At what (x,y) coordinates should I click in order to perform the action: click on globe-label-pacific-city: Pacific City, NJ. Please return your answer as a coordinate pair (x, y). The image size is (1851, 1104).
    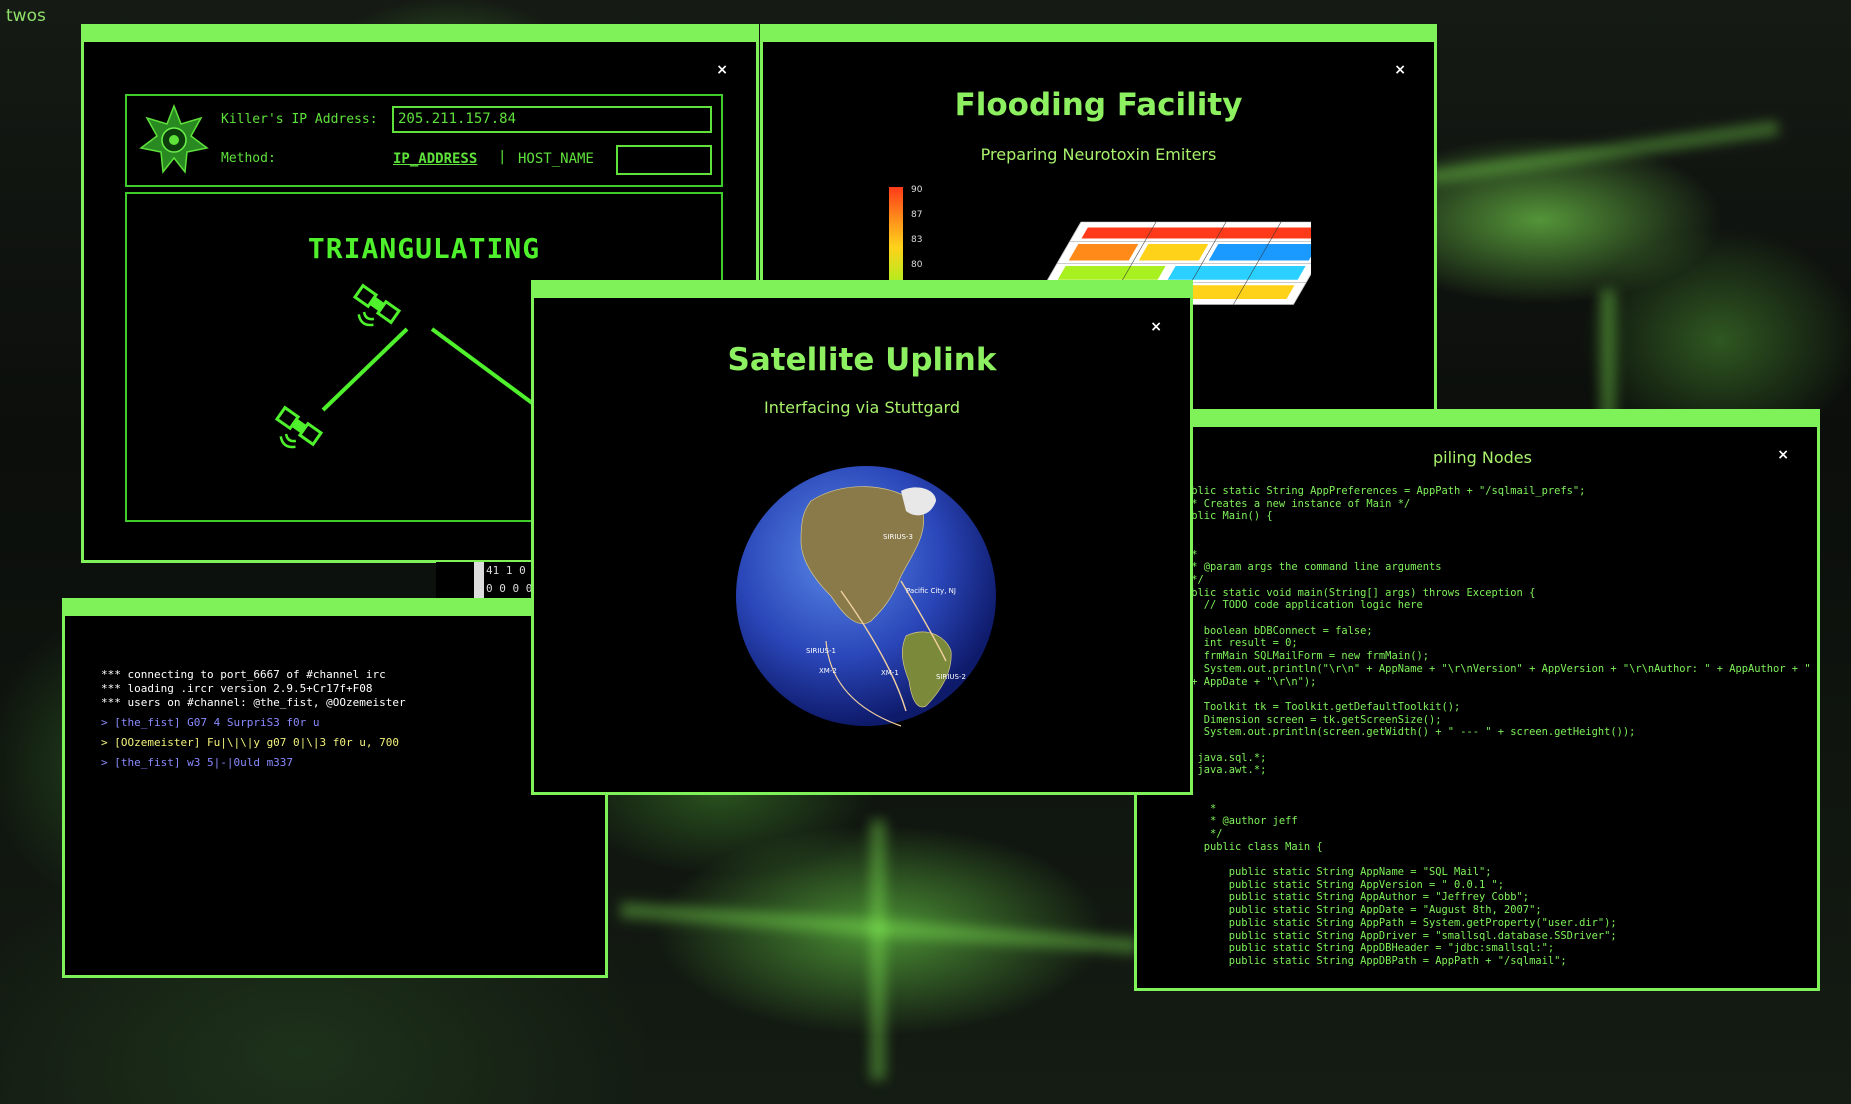
    Looking at the image, I should click on (931, 591).